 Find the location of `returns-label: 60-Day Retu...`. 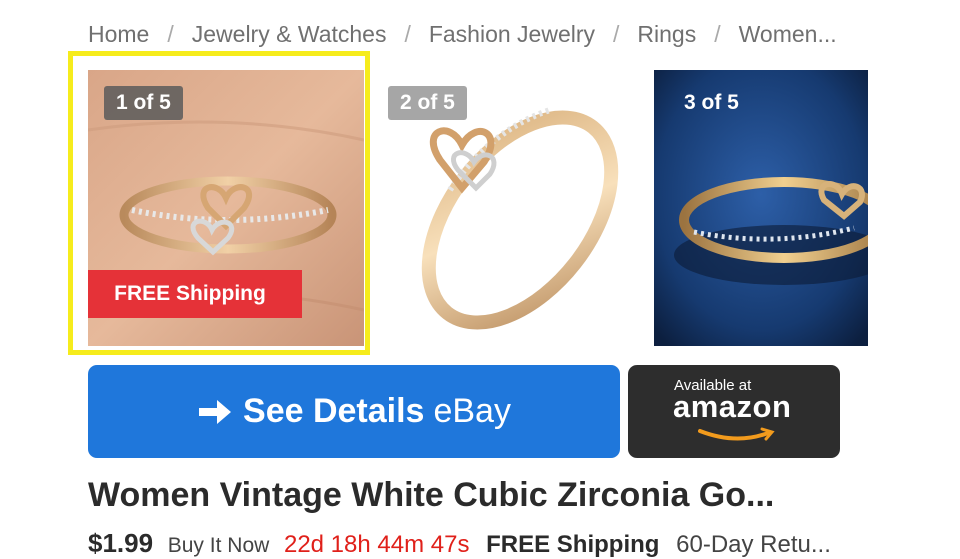

returns-label: 60-Day Retu... is located at coordinates (753, 544).